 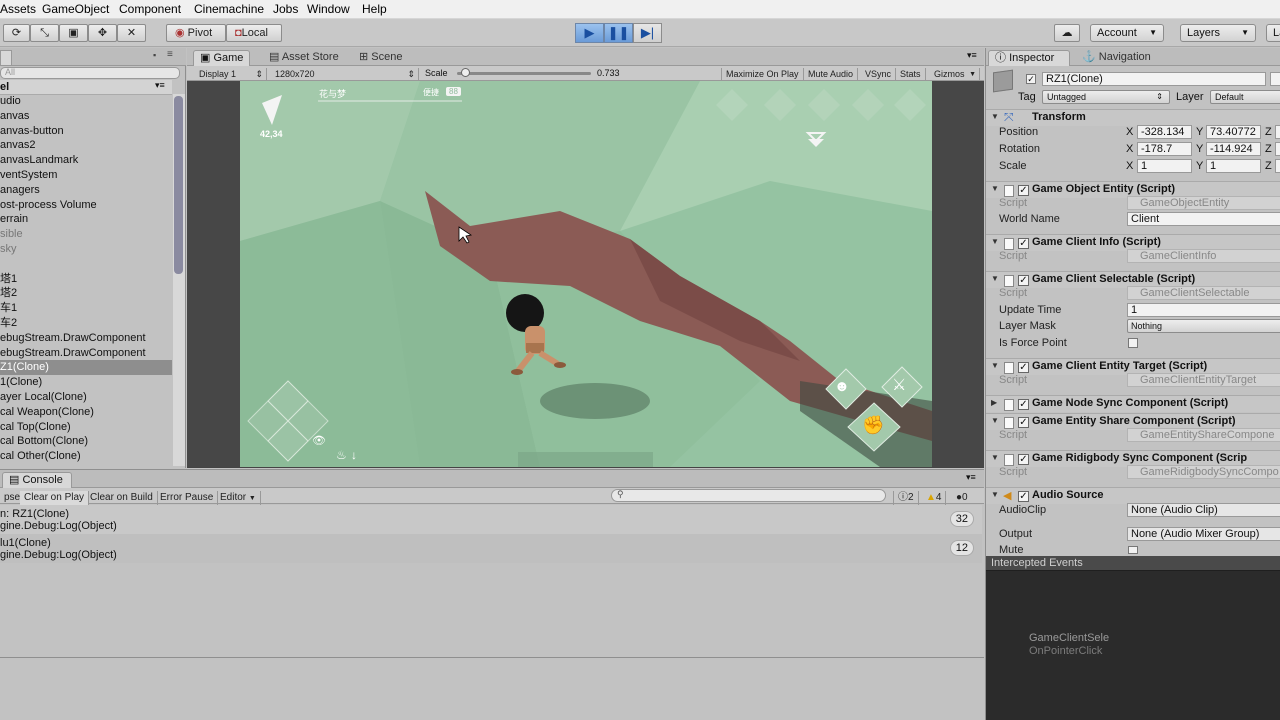 I want to click on tab-console: ▤ Console, so click(x=37, y=480).